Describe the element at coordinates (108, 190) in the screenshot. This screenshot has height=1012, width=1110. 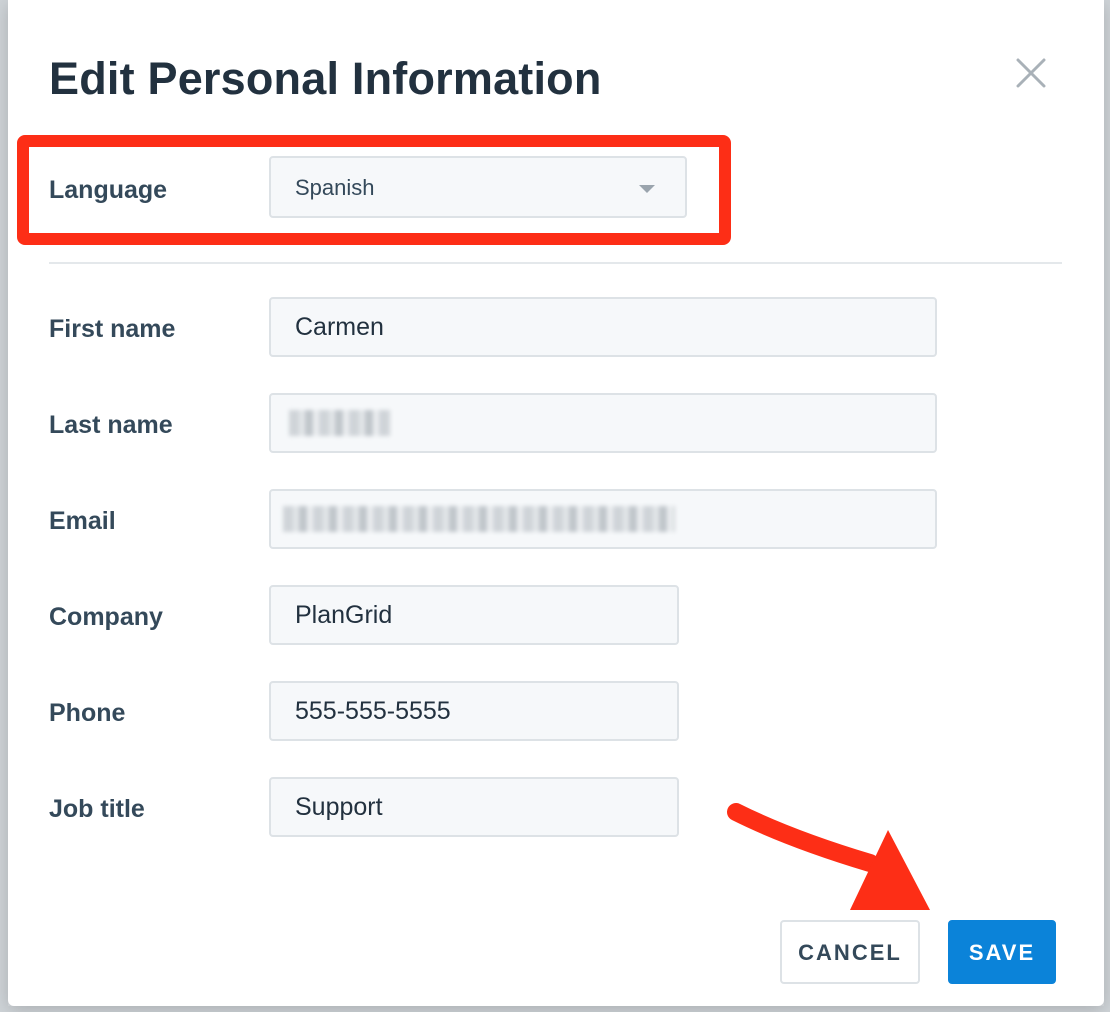
I see `language-label: Language` at that location.